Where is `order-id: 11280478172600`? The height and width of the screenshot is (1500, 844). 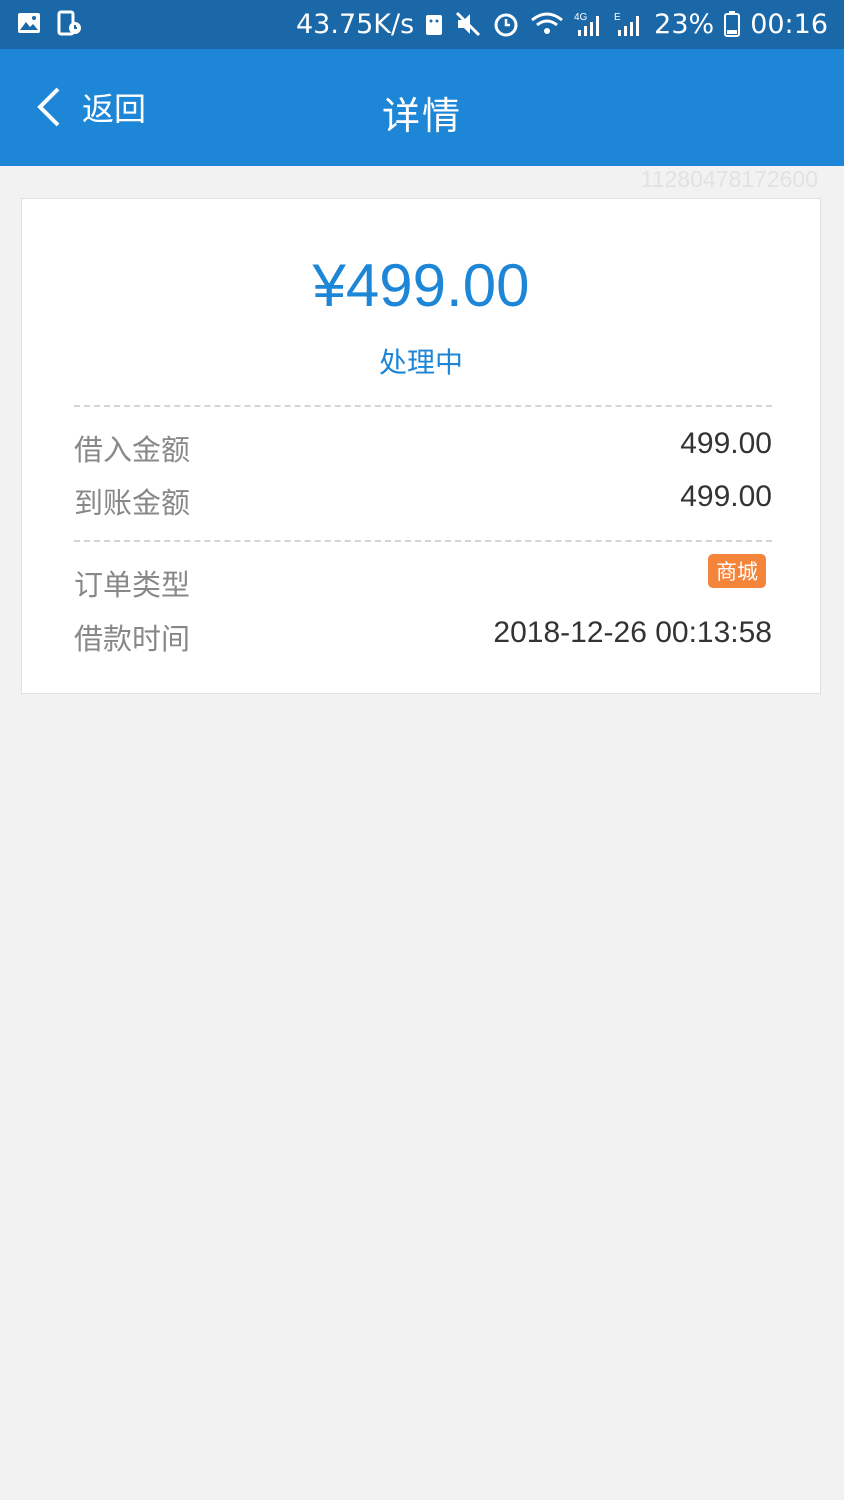 order-id: 11280478172600 is located at coordinates (729, 179).